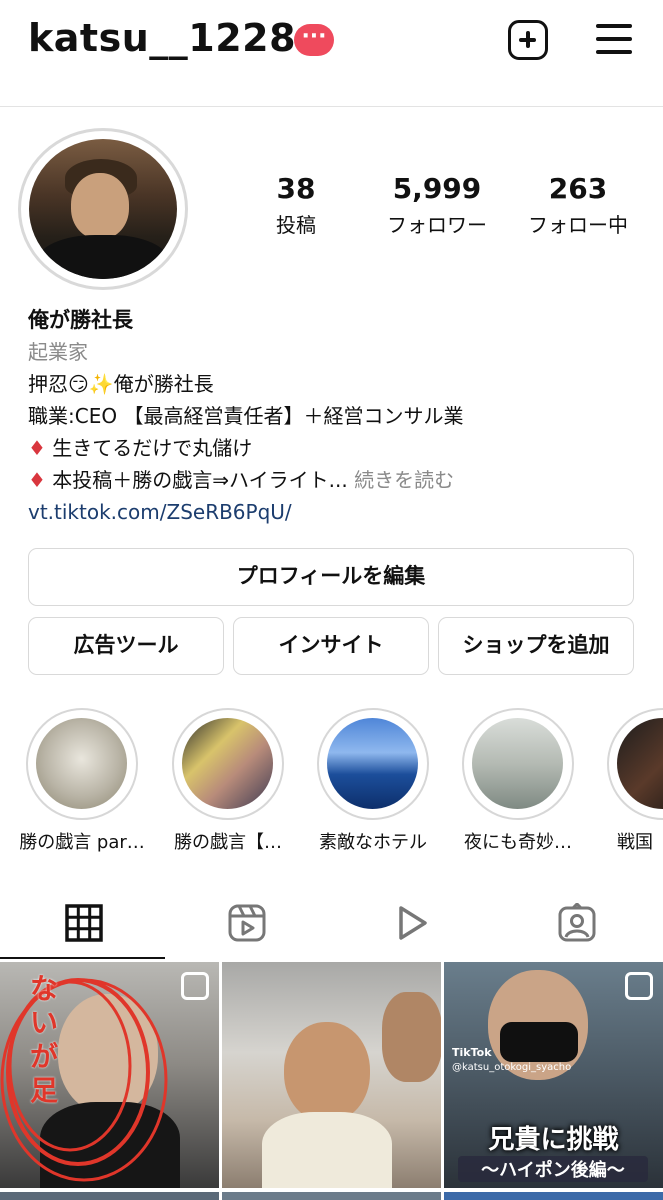  I want to click on tiktok-handle: @katsu_otokogi_syacho, so click(512, 1067).